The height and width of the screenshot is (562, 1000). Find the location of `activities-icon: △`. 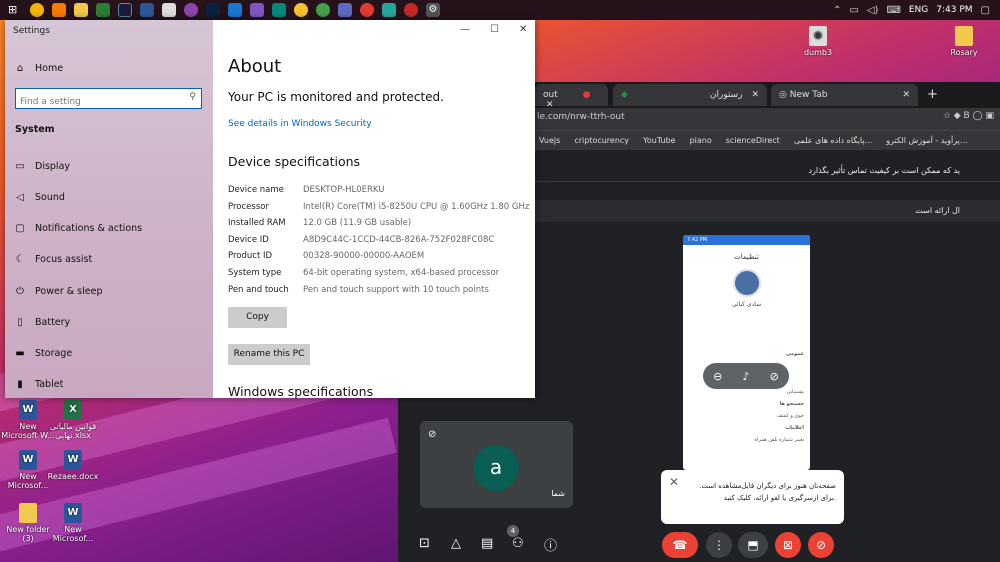

activities-icon: △ is located at coordinates (456, 543).